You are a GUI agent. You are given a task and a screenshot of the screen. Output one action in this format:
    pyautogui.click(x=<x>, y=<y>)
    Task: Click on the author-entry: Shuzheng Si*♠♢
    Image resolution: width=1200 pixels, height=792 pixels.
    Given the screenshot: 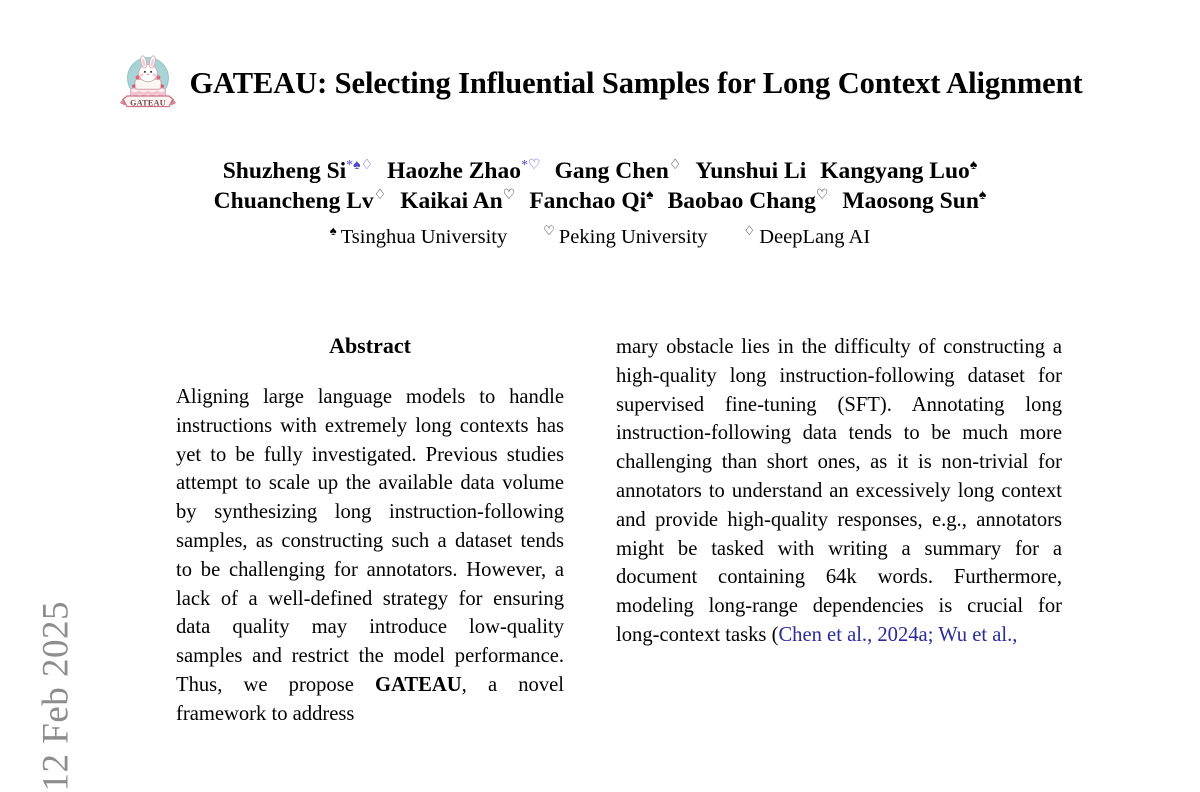 What is the action you would take?
    pyautogui.click(x=298, y=171)
    